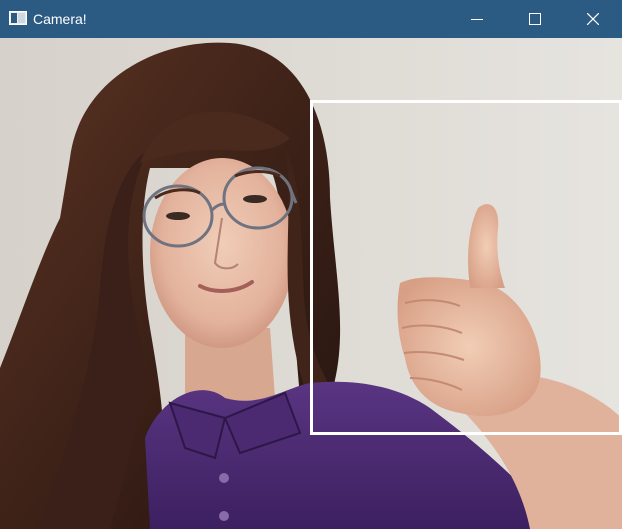  What do you see at coordinates (18, 18) in the screenshot?
I see `app-icon` at bounding box center [18, 18].